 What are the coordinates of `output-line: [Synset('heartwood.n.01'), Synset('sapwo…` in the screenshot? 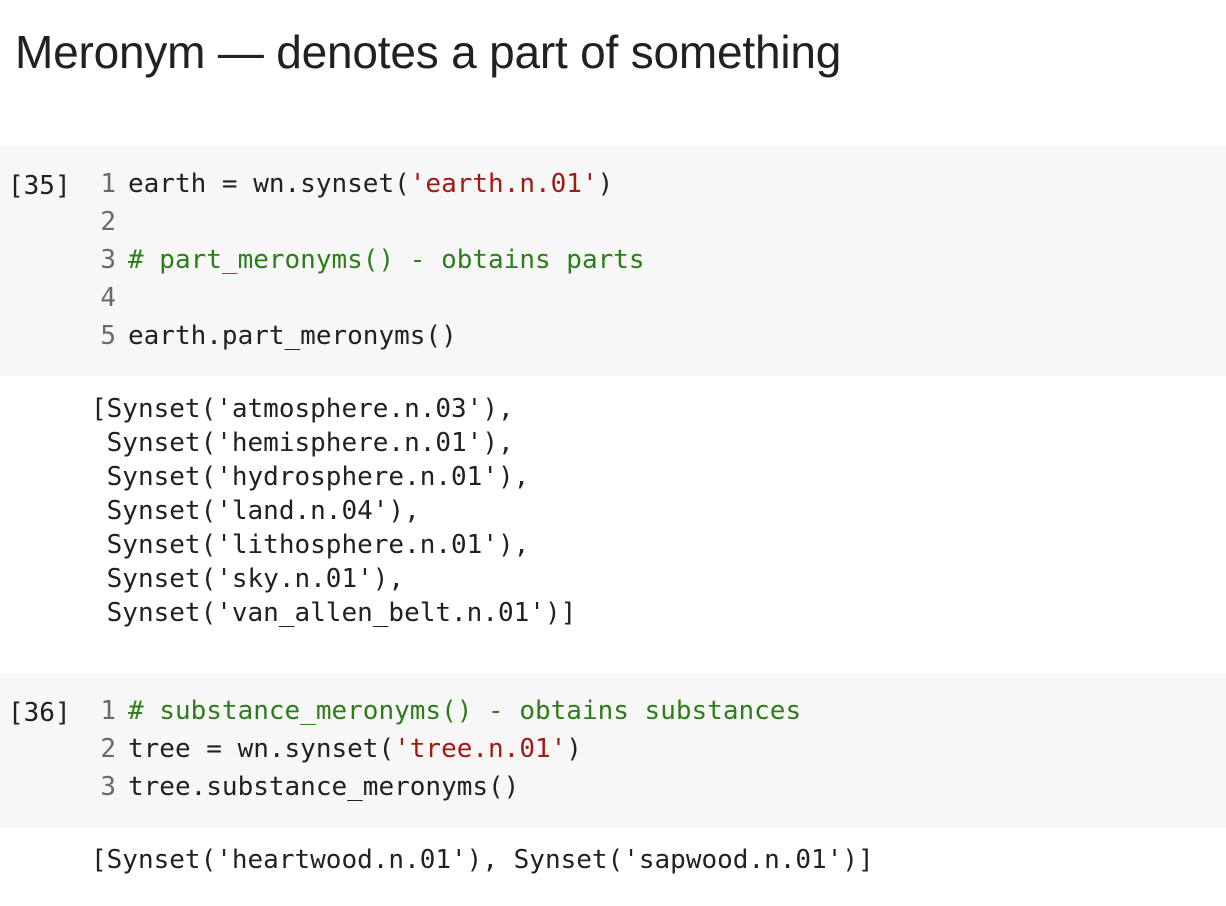 It's located at (482, 860).